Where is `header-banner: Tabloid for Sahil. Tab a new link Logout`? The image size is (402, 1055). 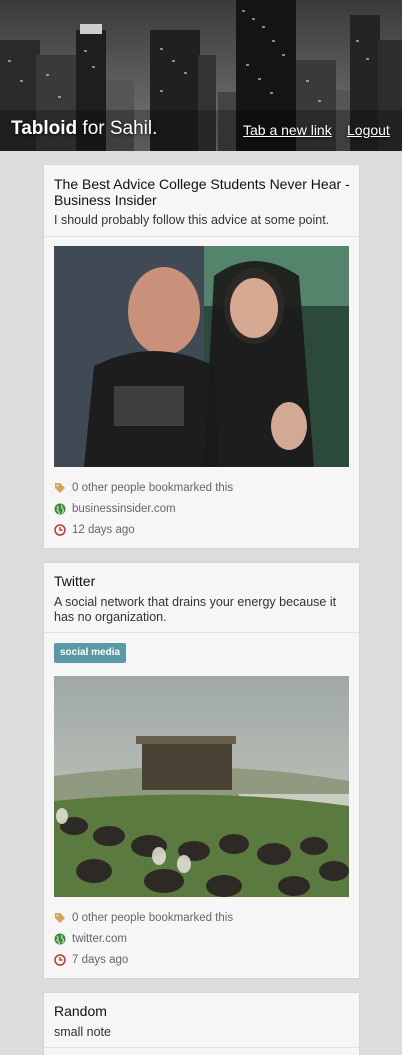 header-banner: Tabloid for Sahil. Tab a new link Logout is located at coordinates (201, 75).